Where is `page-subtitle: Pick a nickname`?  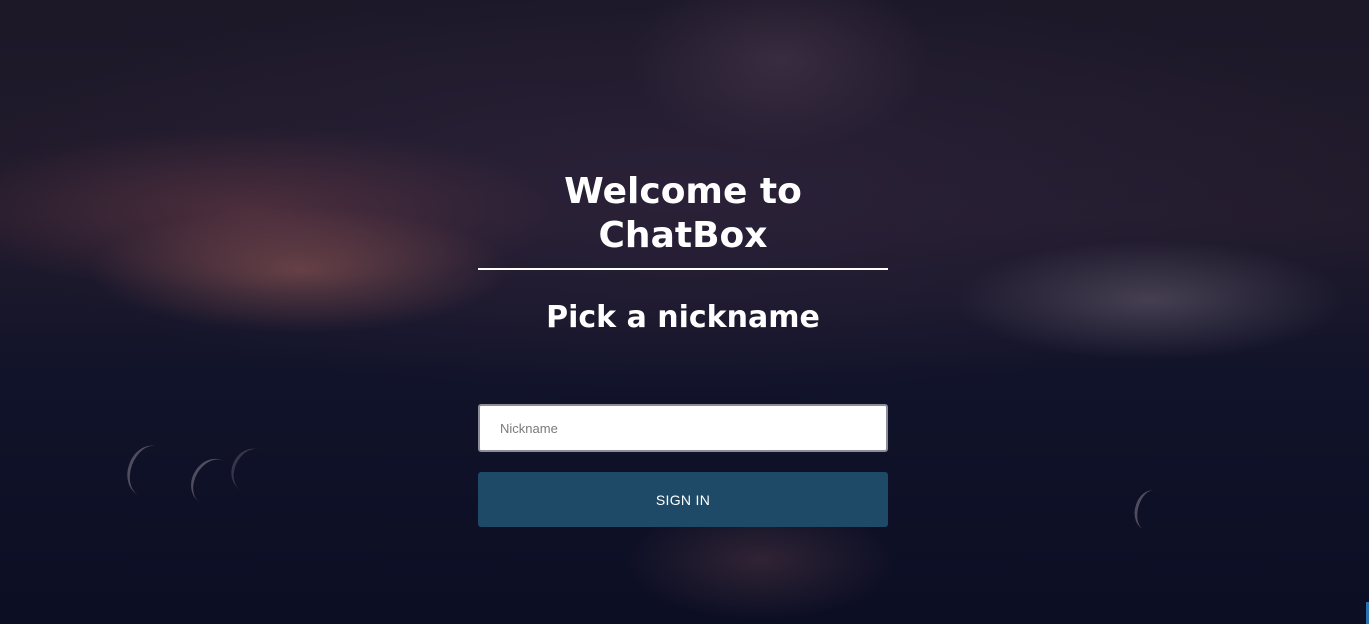
page-subtitle: Pick a nickname is located at coordinates (683, 317).